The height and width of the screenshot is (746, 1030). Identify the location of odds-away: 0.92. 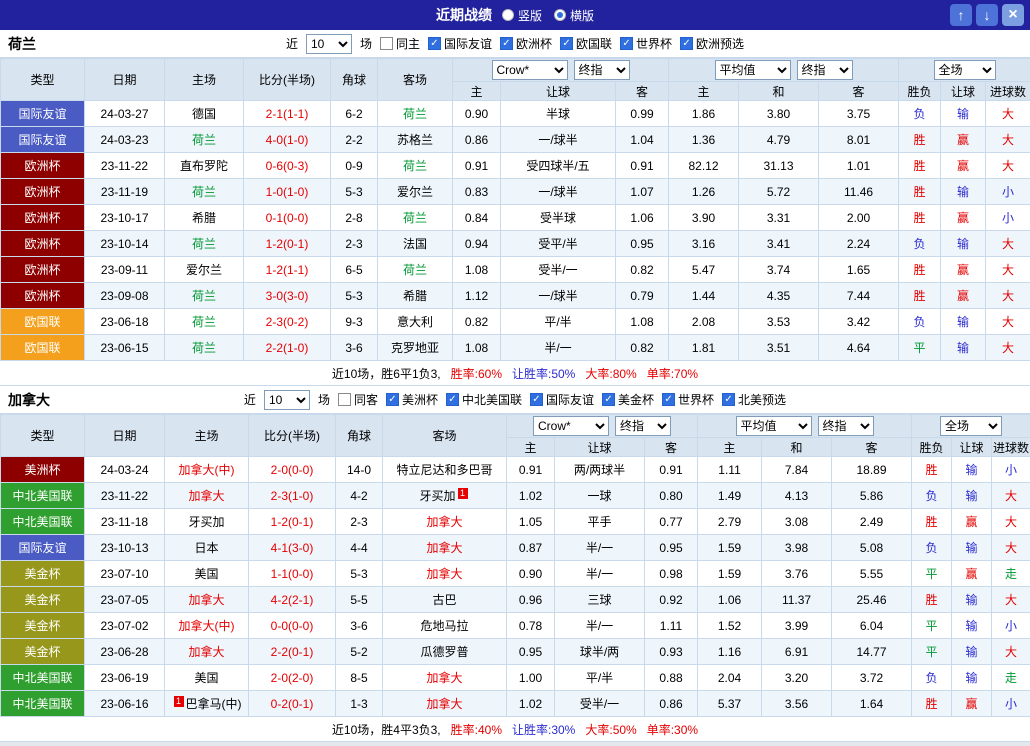
(671, 599).